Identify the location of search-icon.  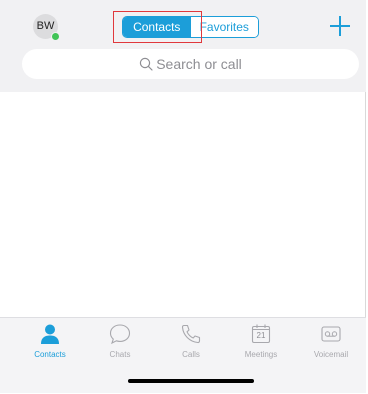
(146, 64).